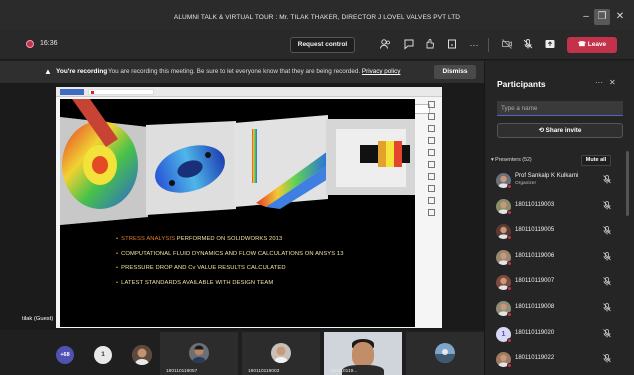 Image resolution: width=634 pixels, height=375 pixels. I want to click on participant-name: 180110119006, so click(535, 255).